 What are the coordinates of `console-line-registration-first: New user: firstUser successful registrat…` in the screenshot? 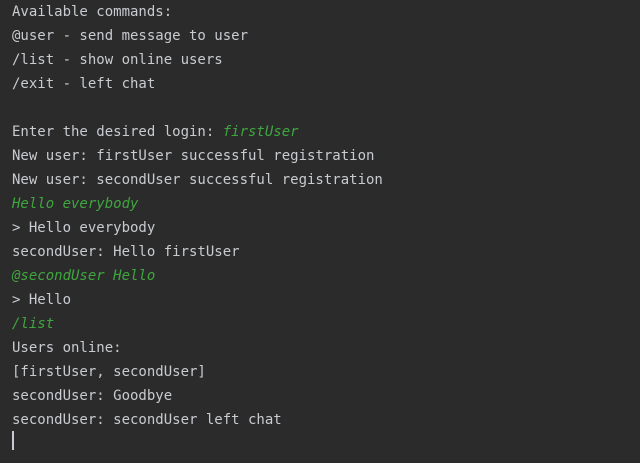 It's located at (193, 156).